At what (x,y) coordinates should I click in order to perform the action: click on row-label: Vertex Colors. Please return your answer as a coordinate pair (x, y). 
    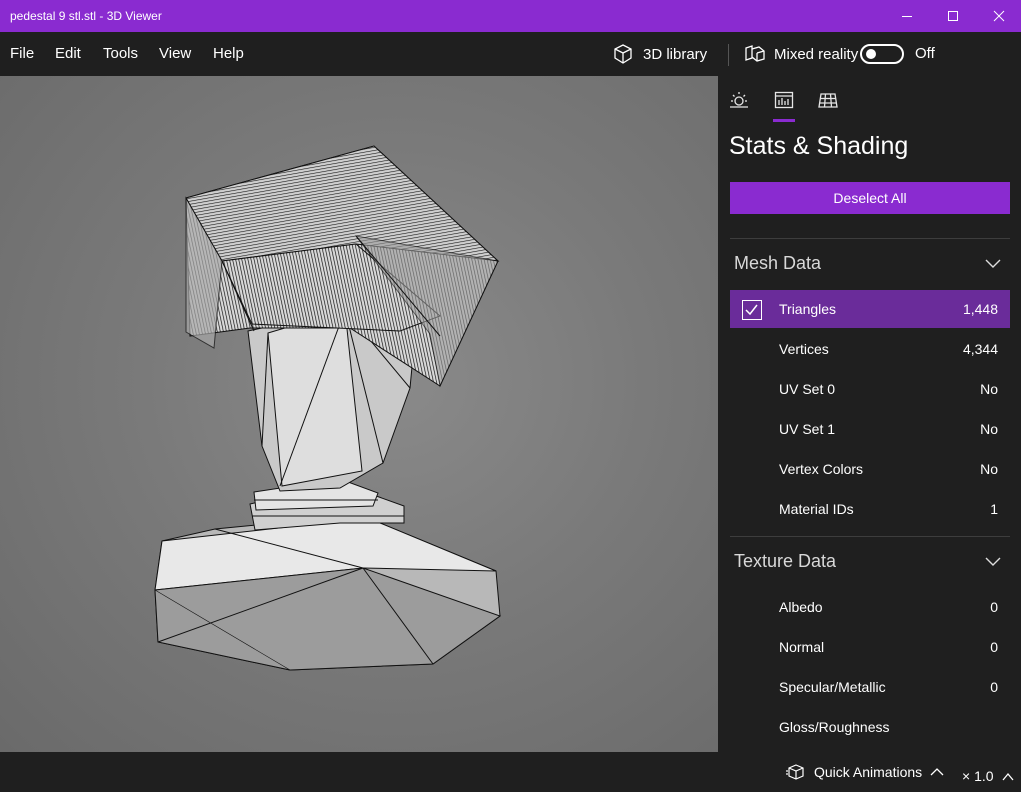
    Looking at the image, I should click on (821, 469).